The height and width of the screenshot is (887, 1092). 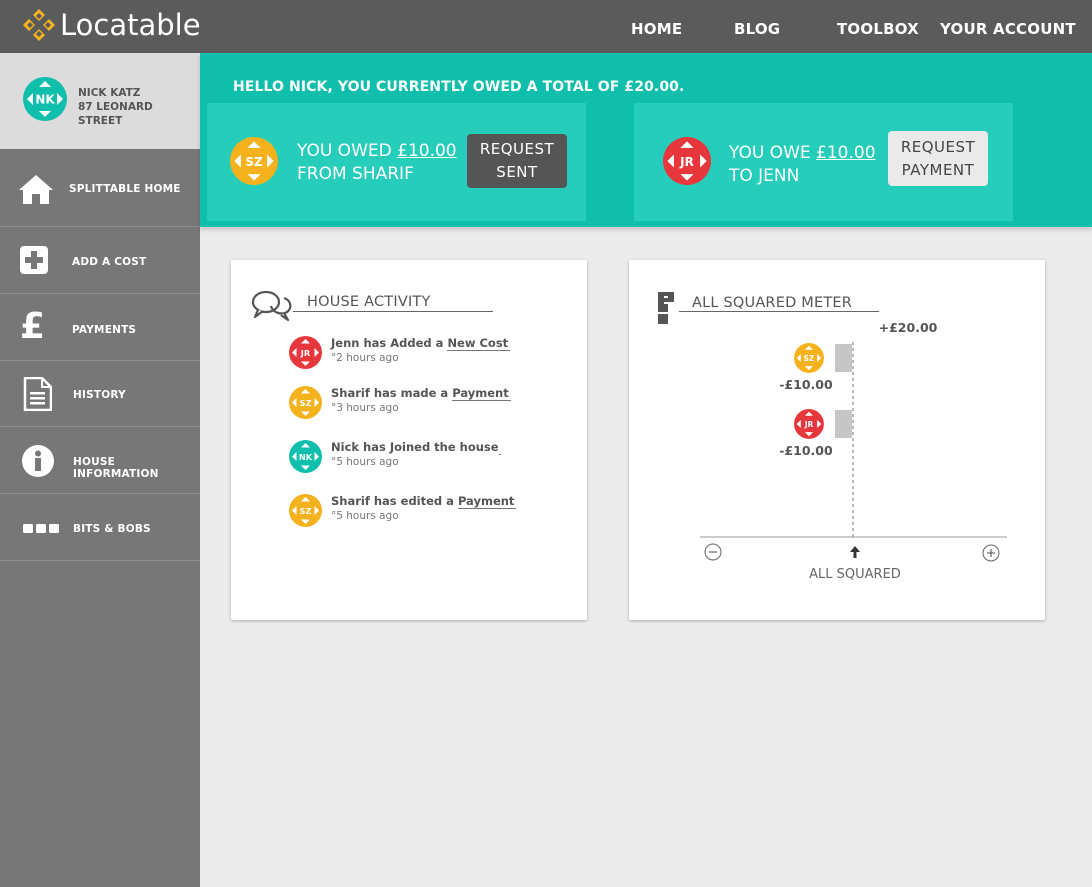 I want to click on activity-time: °3 hours ago, so click(x=365, y=408).